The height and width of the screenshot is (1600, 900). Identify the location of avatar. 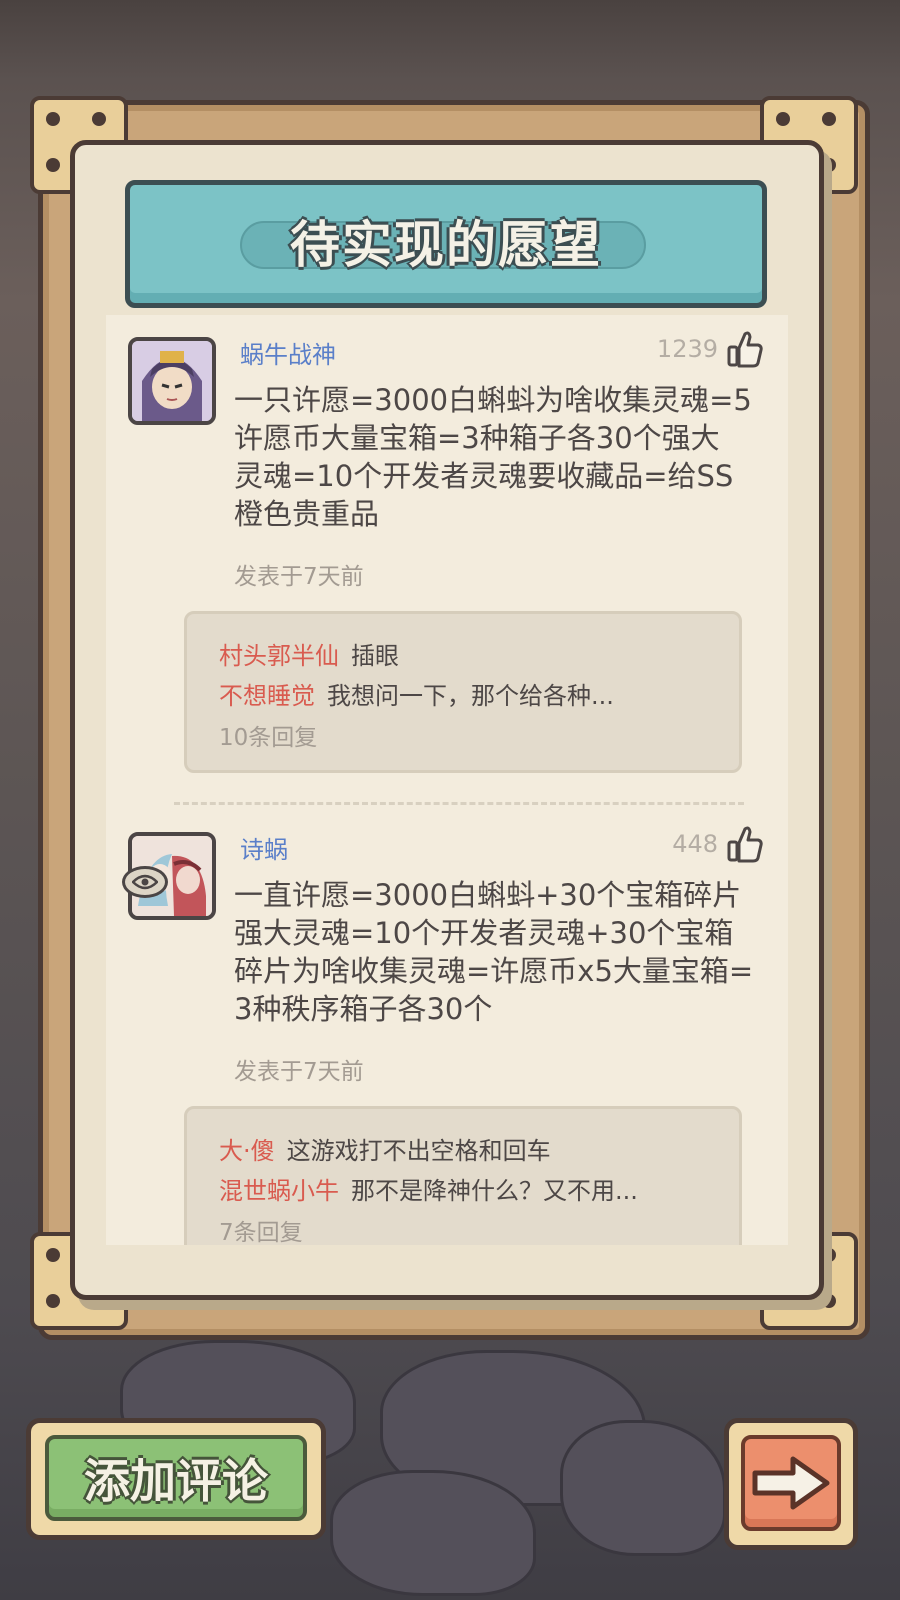
(172, 381).